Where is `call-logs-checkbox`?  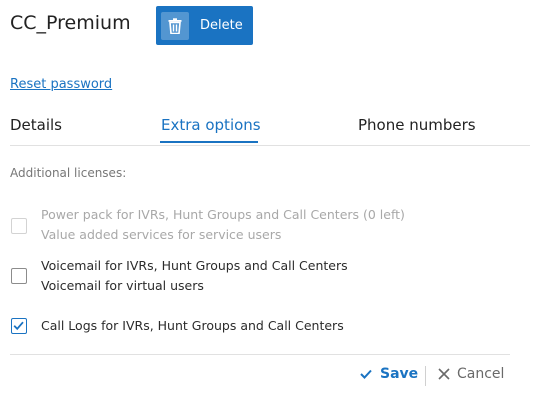 call-logs-checkbox is located at coordinates (19, 326).